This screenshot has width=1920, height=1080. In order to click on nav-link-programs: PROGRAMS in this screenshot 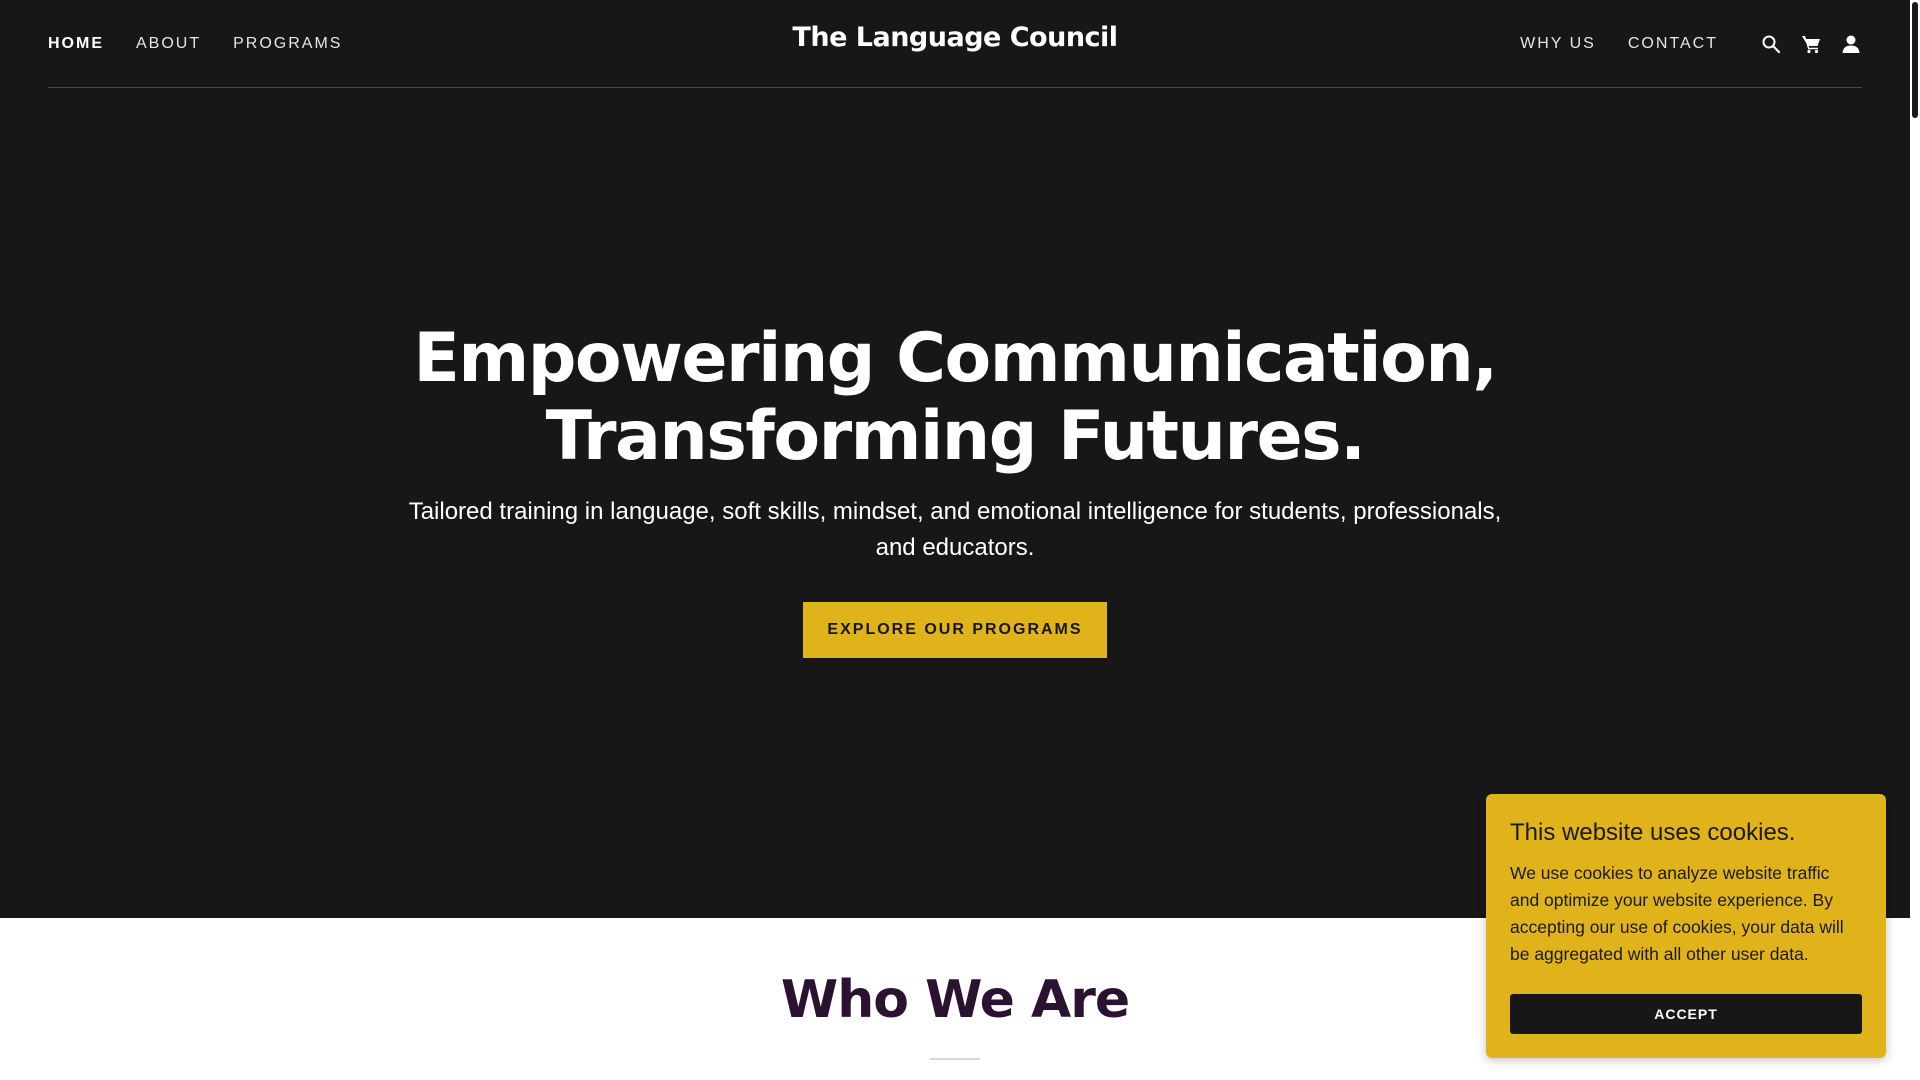, I will do `click(287, 44)`.